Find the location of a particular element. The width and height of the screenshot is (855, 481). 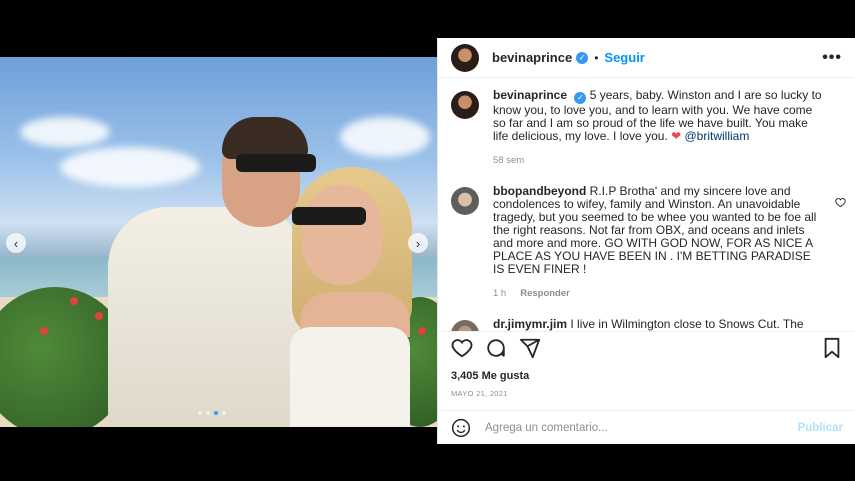

comment-like-icon is located at coordinates (840, 204).